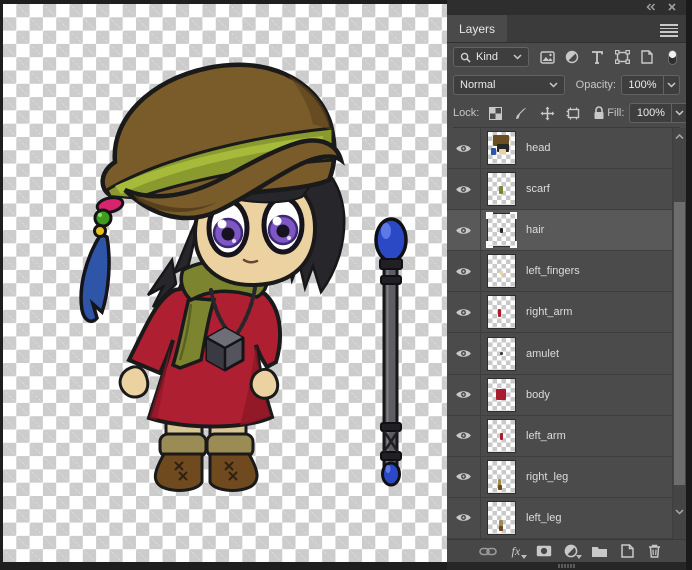  I want to click on layer-row-right_arm: right_arm, so click(559, 313).